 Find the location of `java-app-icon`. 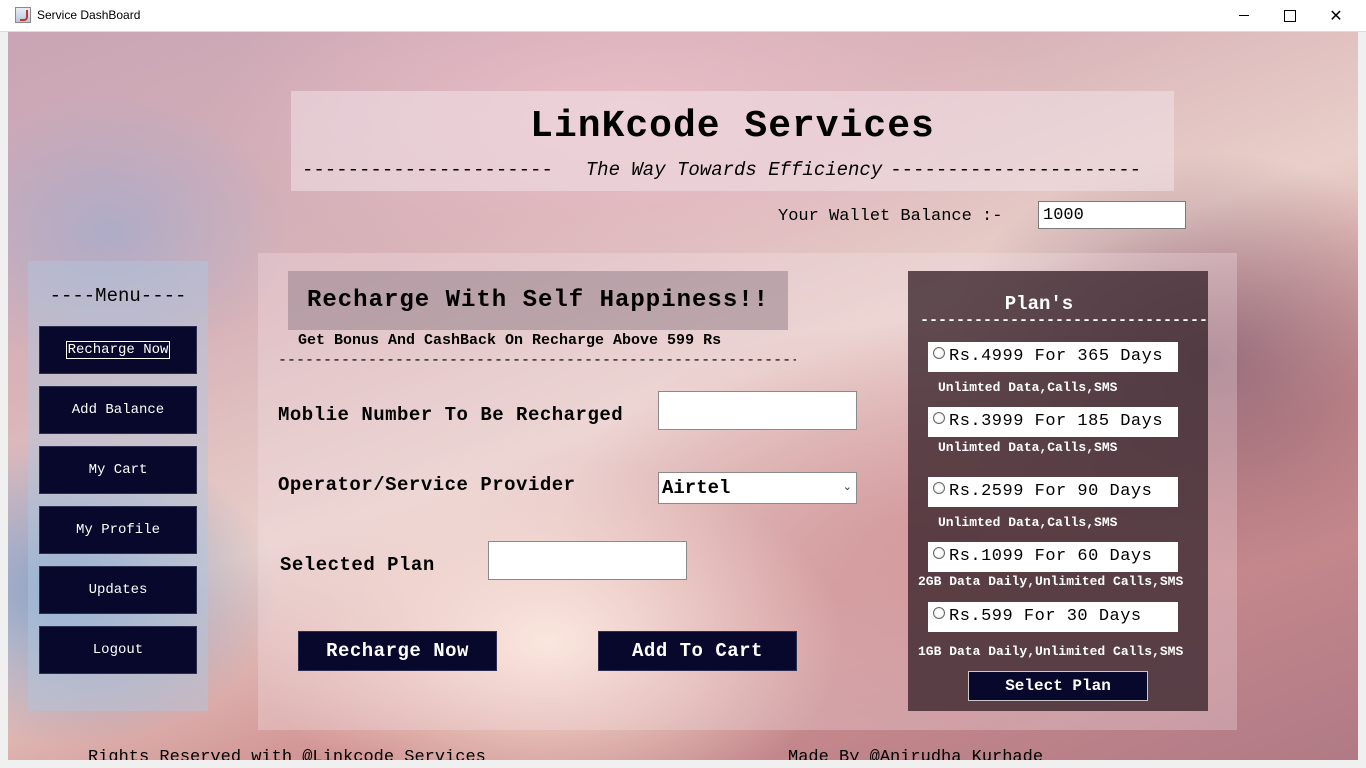

java-app-icon is located at coordinates (23, 15).